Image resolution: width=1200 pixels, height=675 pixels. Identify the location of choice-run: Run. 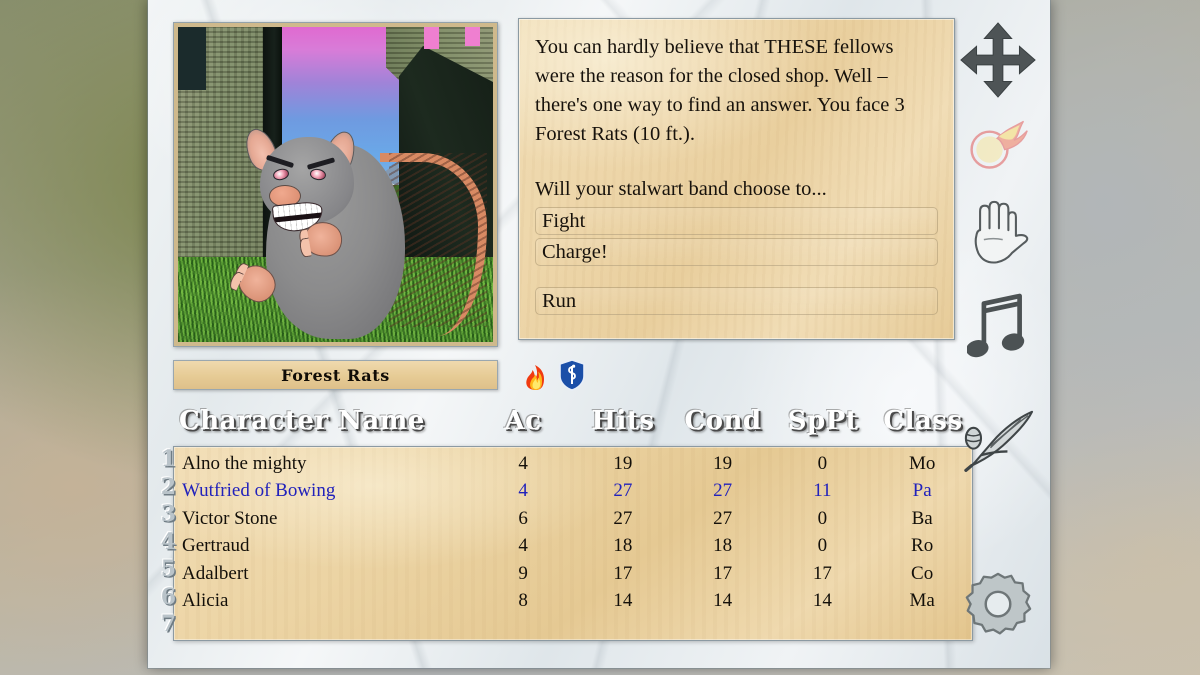
(736, 301).